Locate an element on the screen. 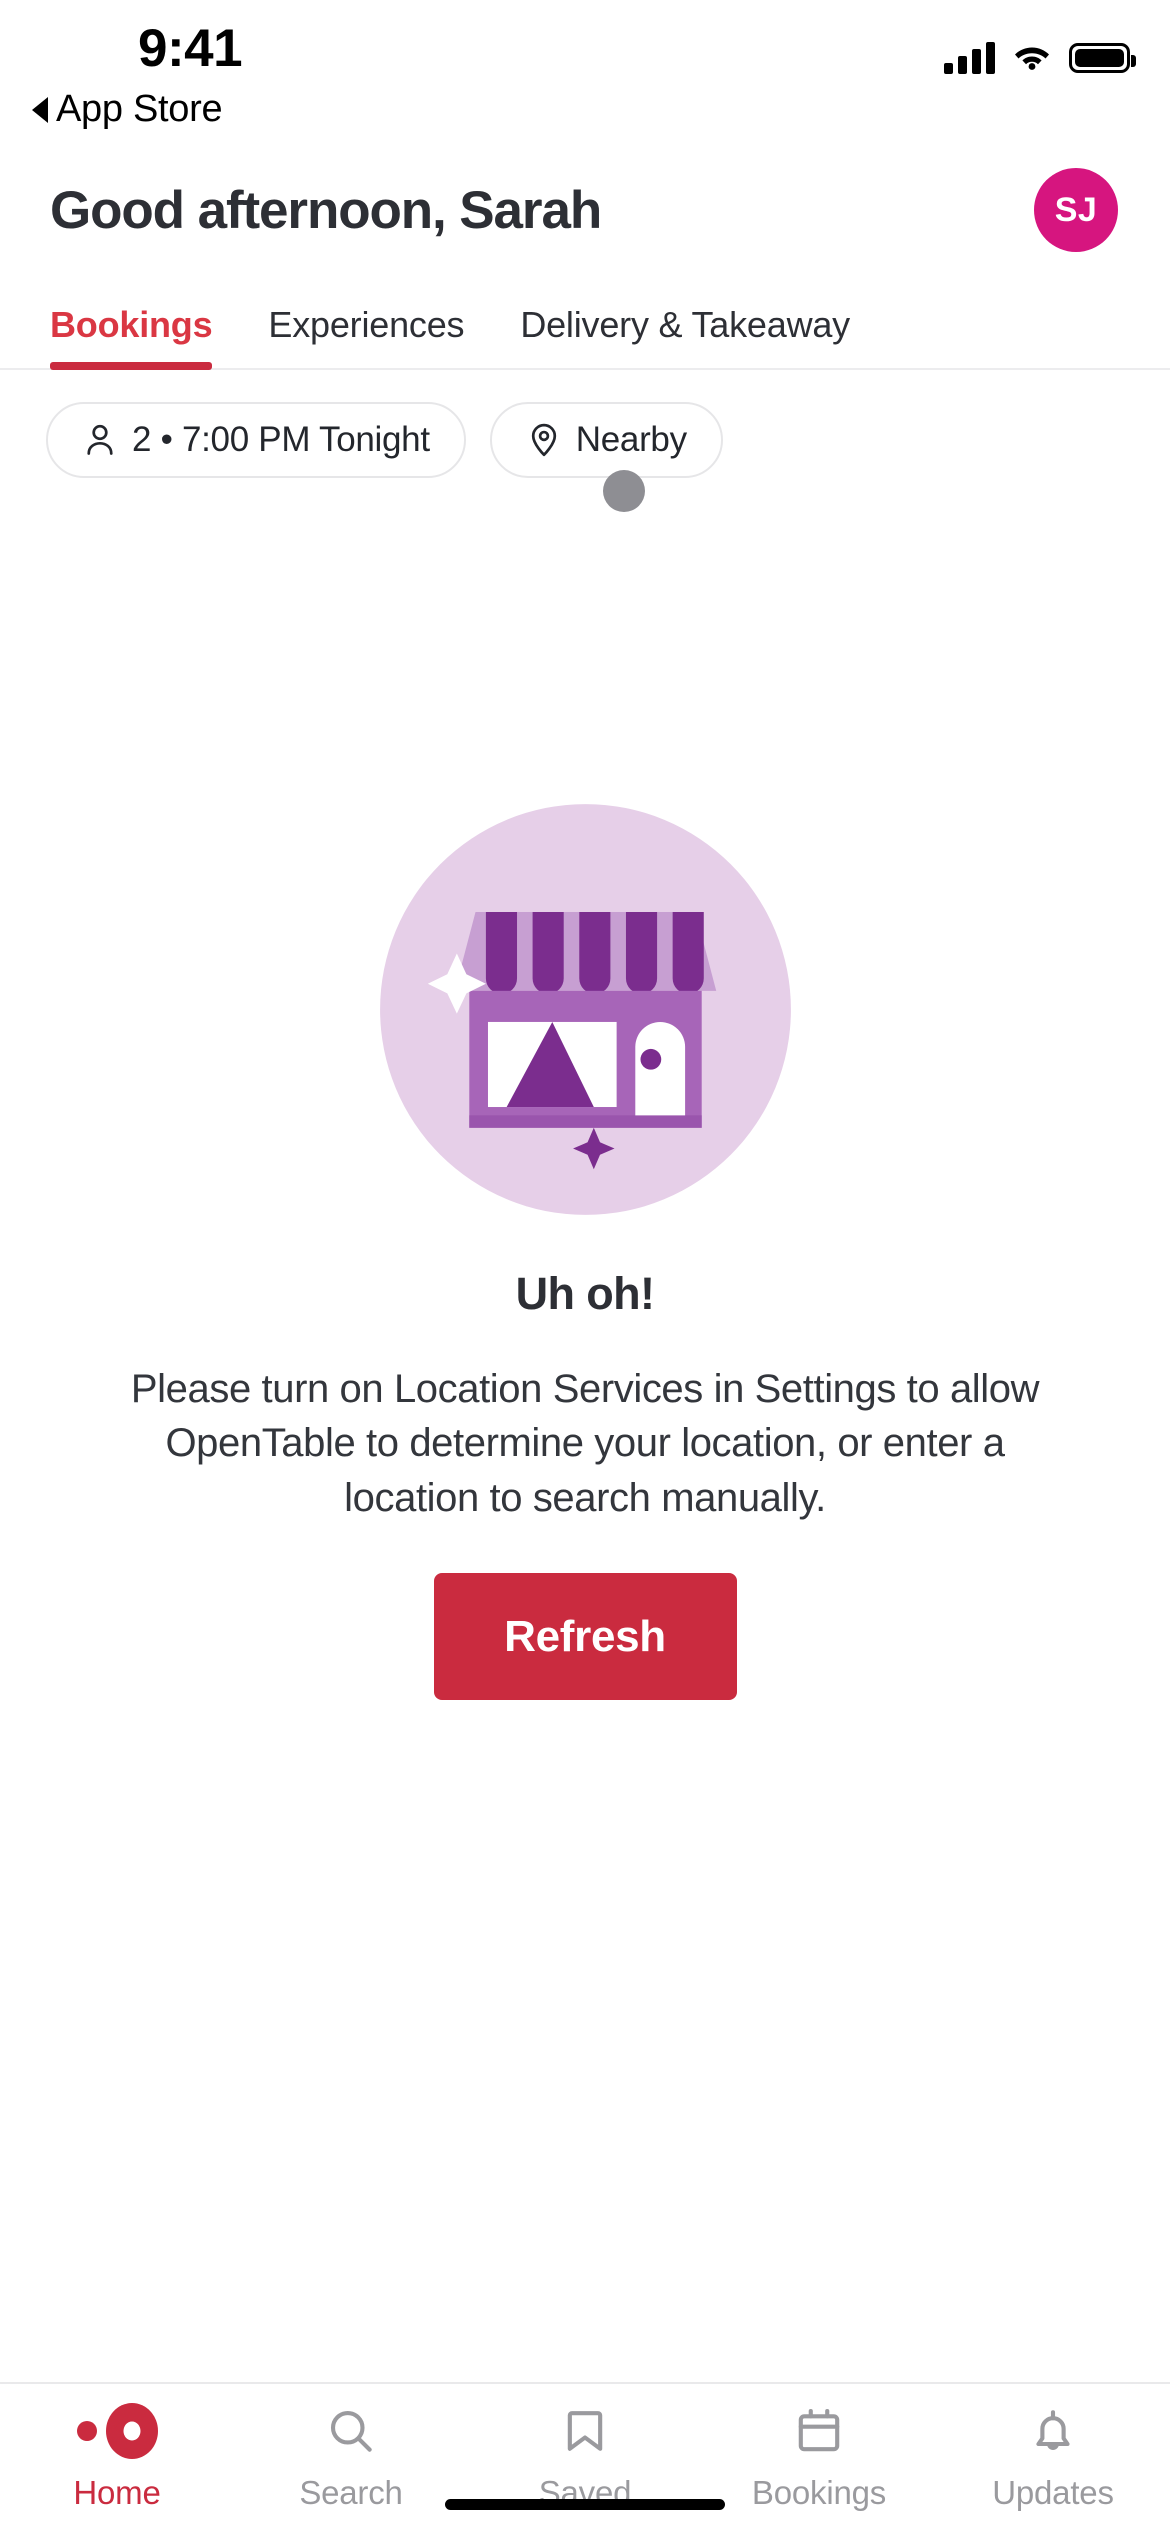 The image size is (1170, 2532). battery-icon is located at coordinates (1102, 57).